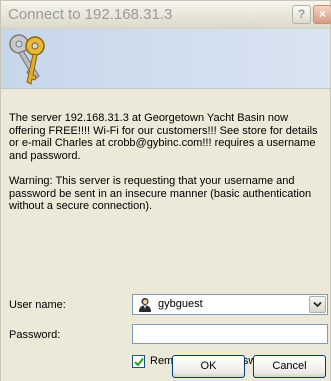  Describe the element at coordinates (230, 334) in the screenshot. I see `password-field` at that location.